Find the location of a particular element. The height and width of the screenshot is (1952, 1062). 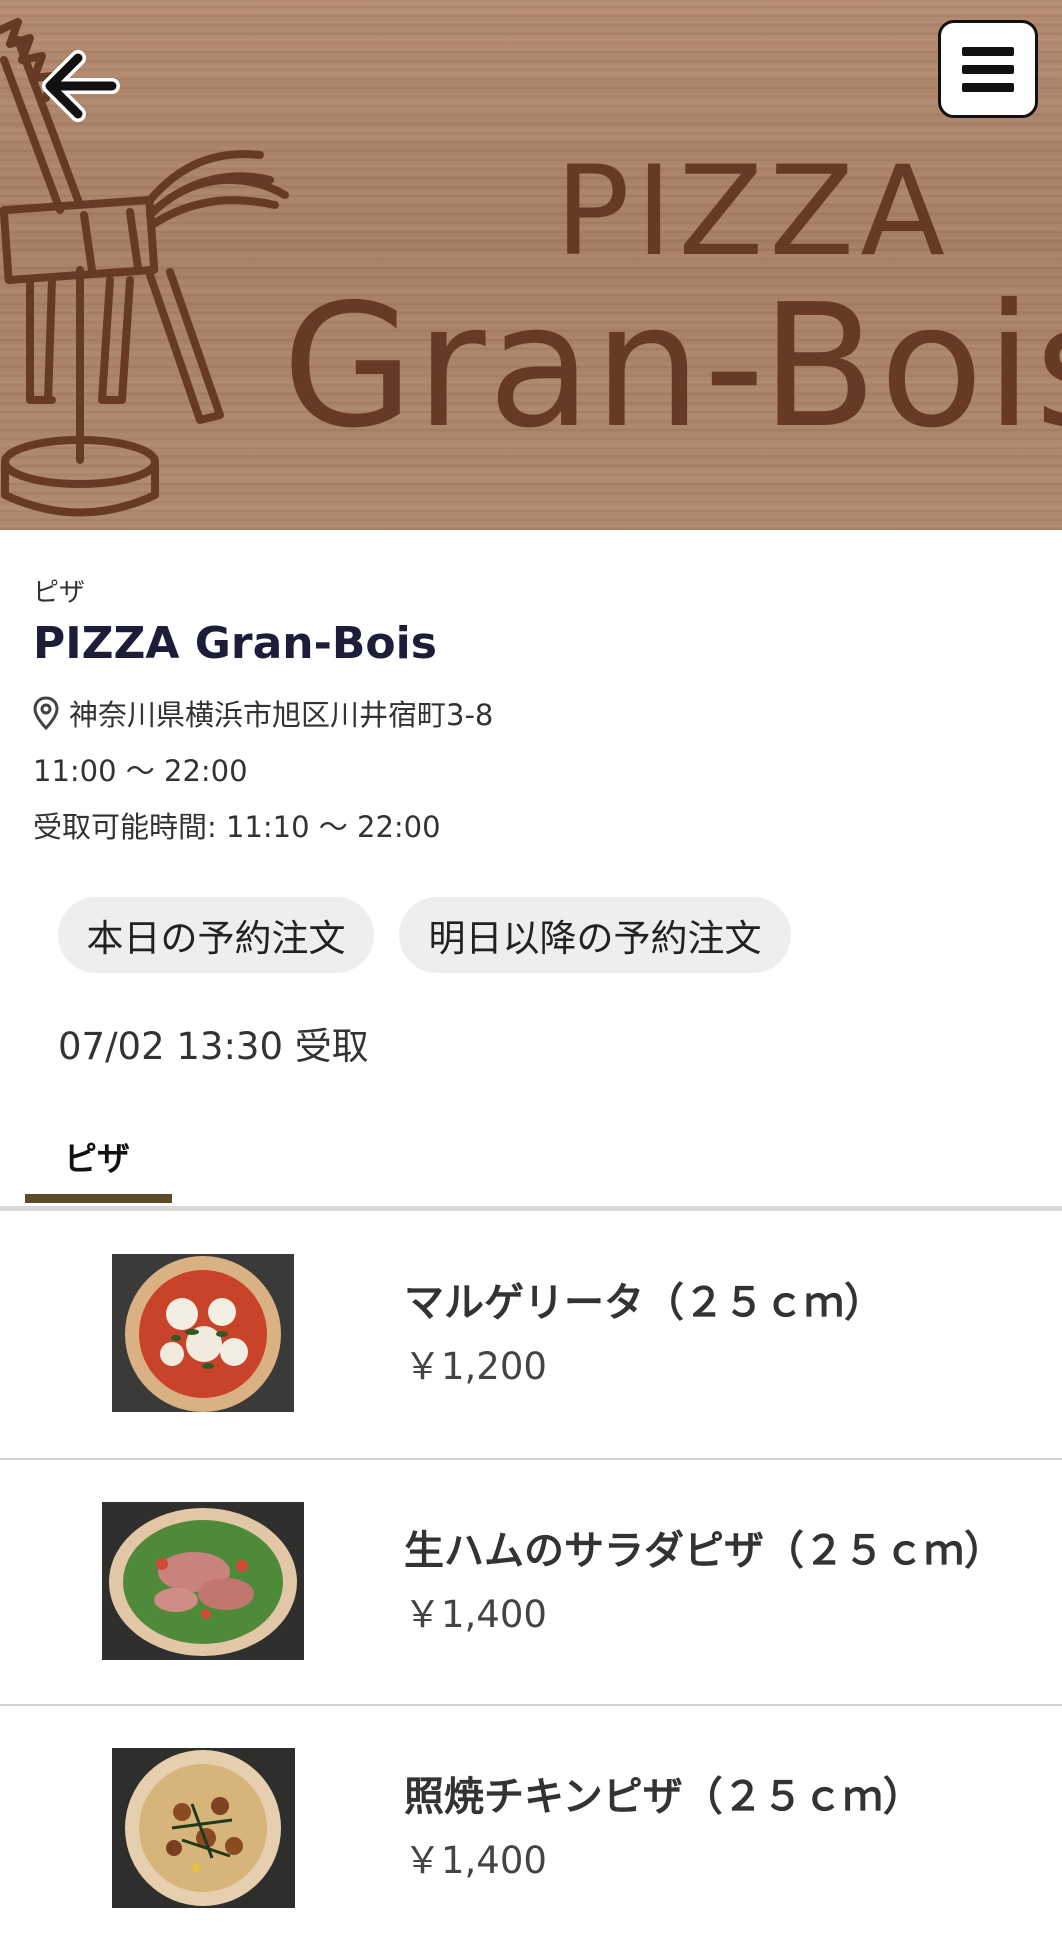

hamburger-menu-button is located at coordinates (988, 69).